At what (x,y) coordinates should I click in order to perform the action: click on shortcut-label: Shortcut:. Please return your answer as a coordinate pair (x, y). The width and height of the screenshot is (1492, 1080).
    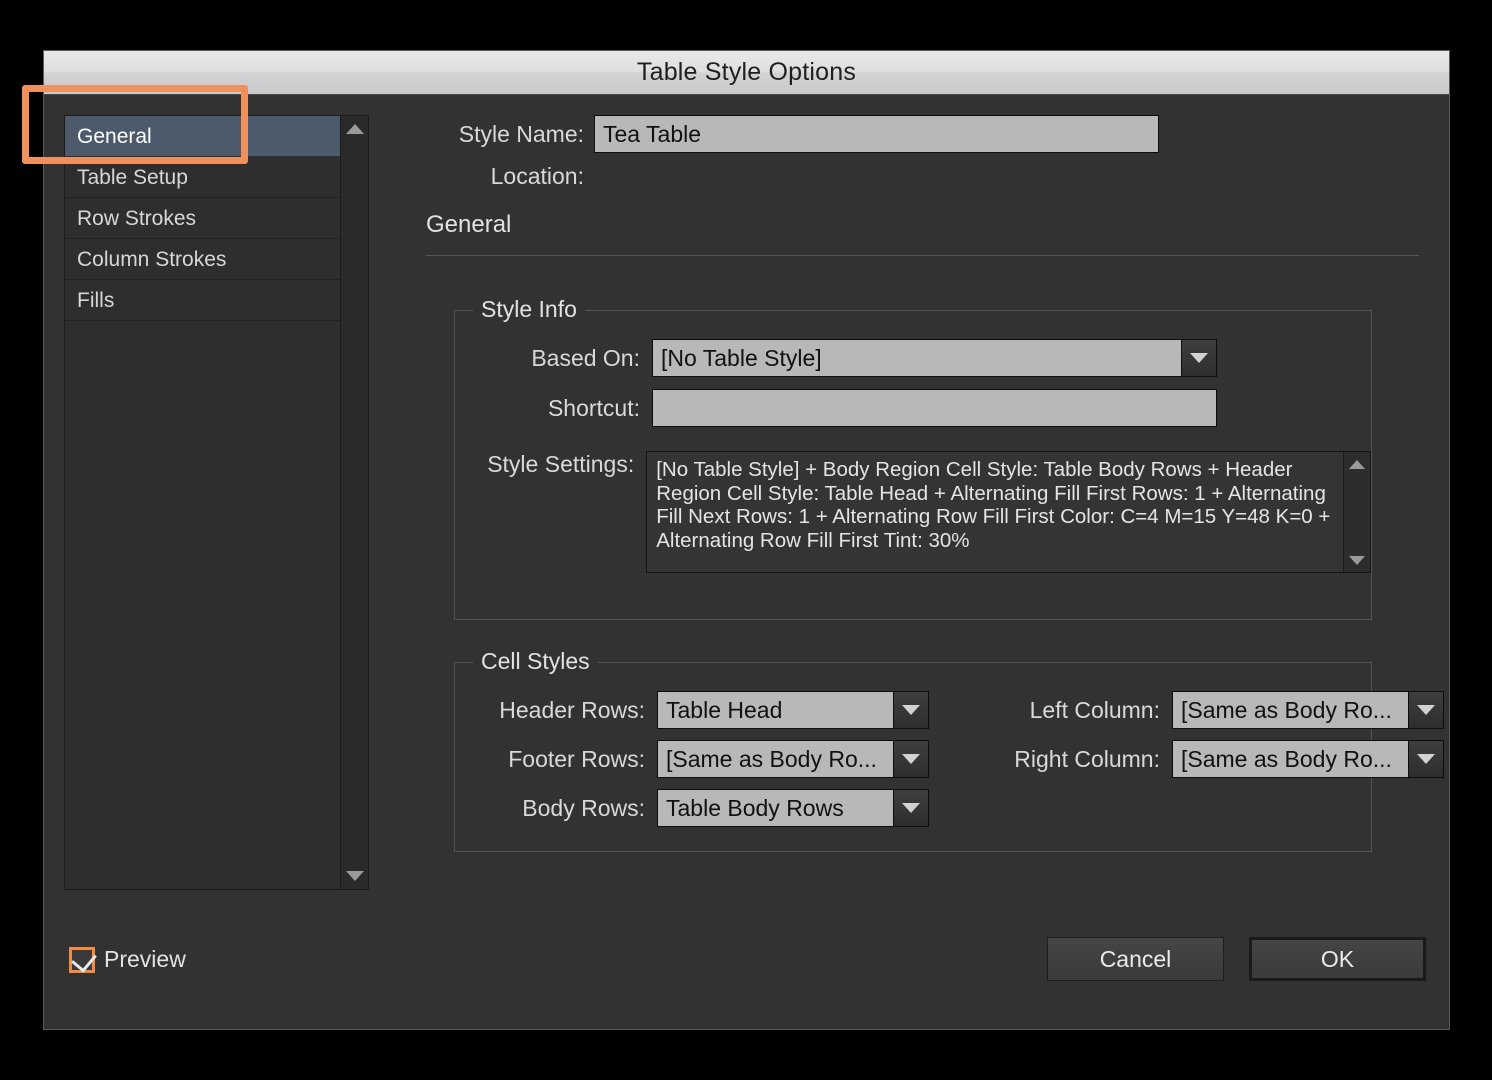
    Looking at the image, I should click on (593, 407).